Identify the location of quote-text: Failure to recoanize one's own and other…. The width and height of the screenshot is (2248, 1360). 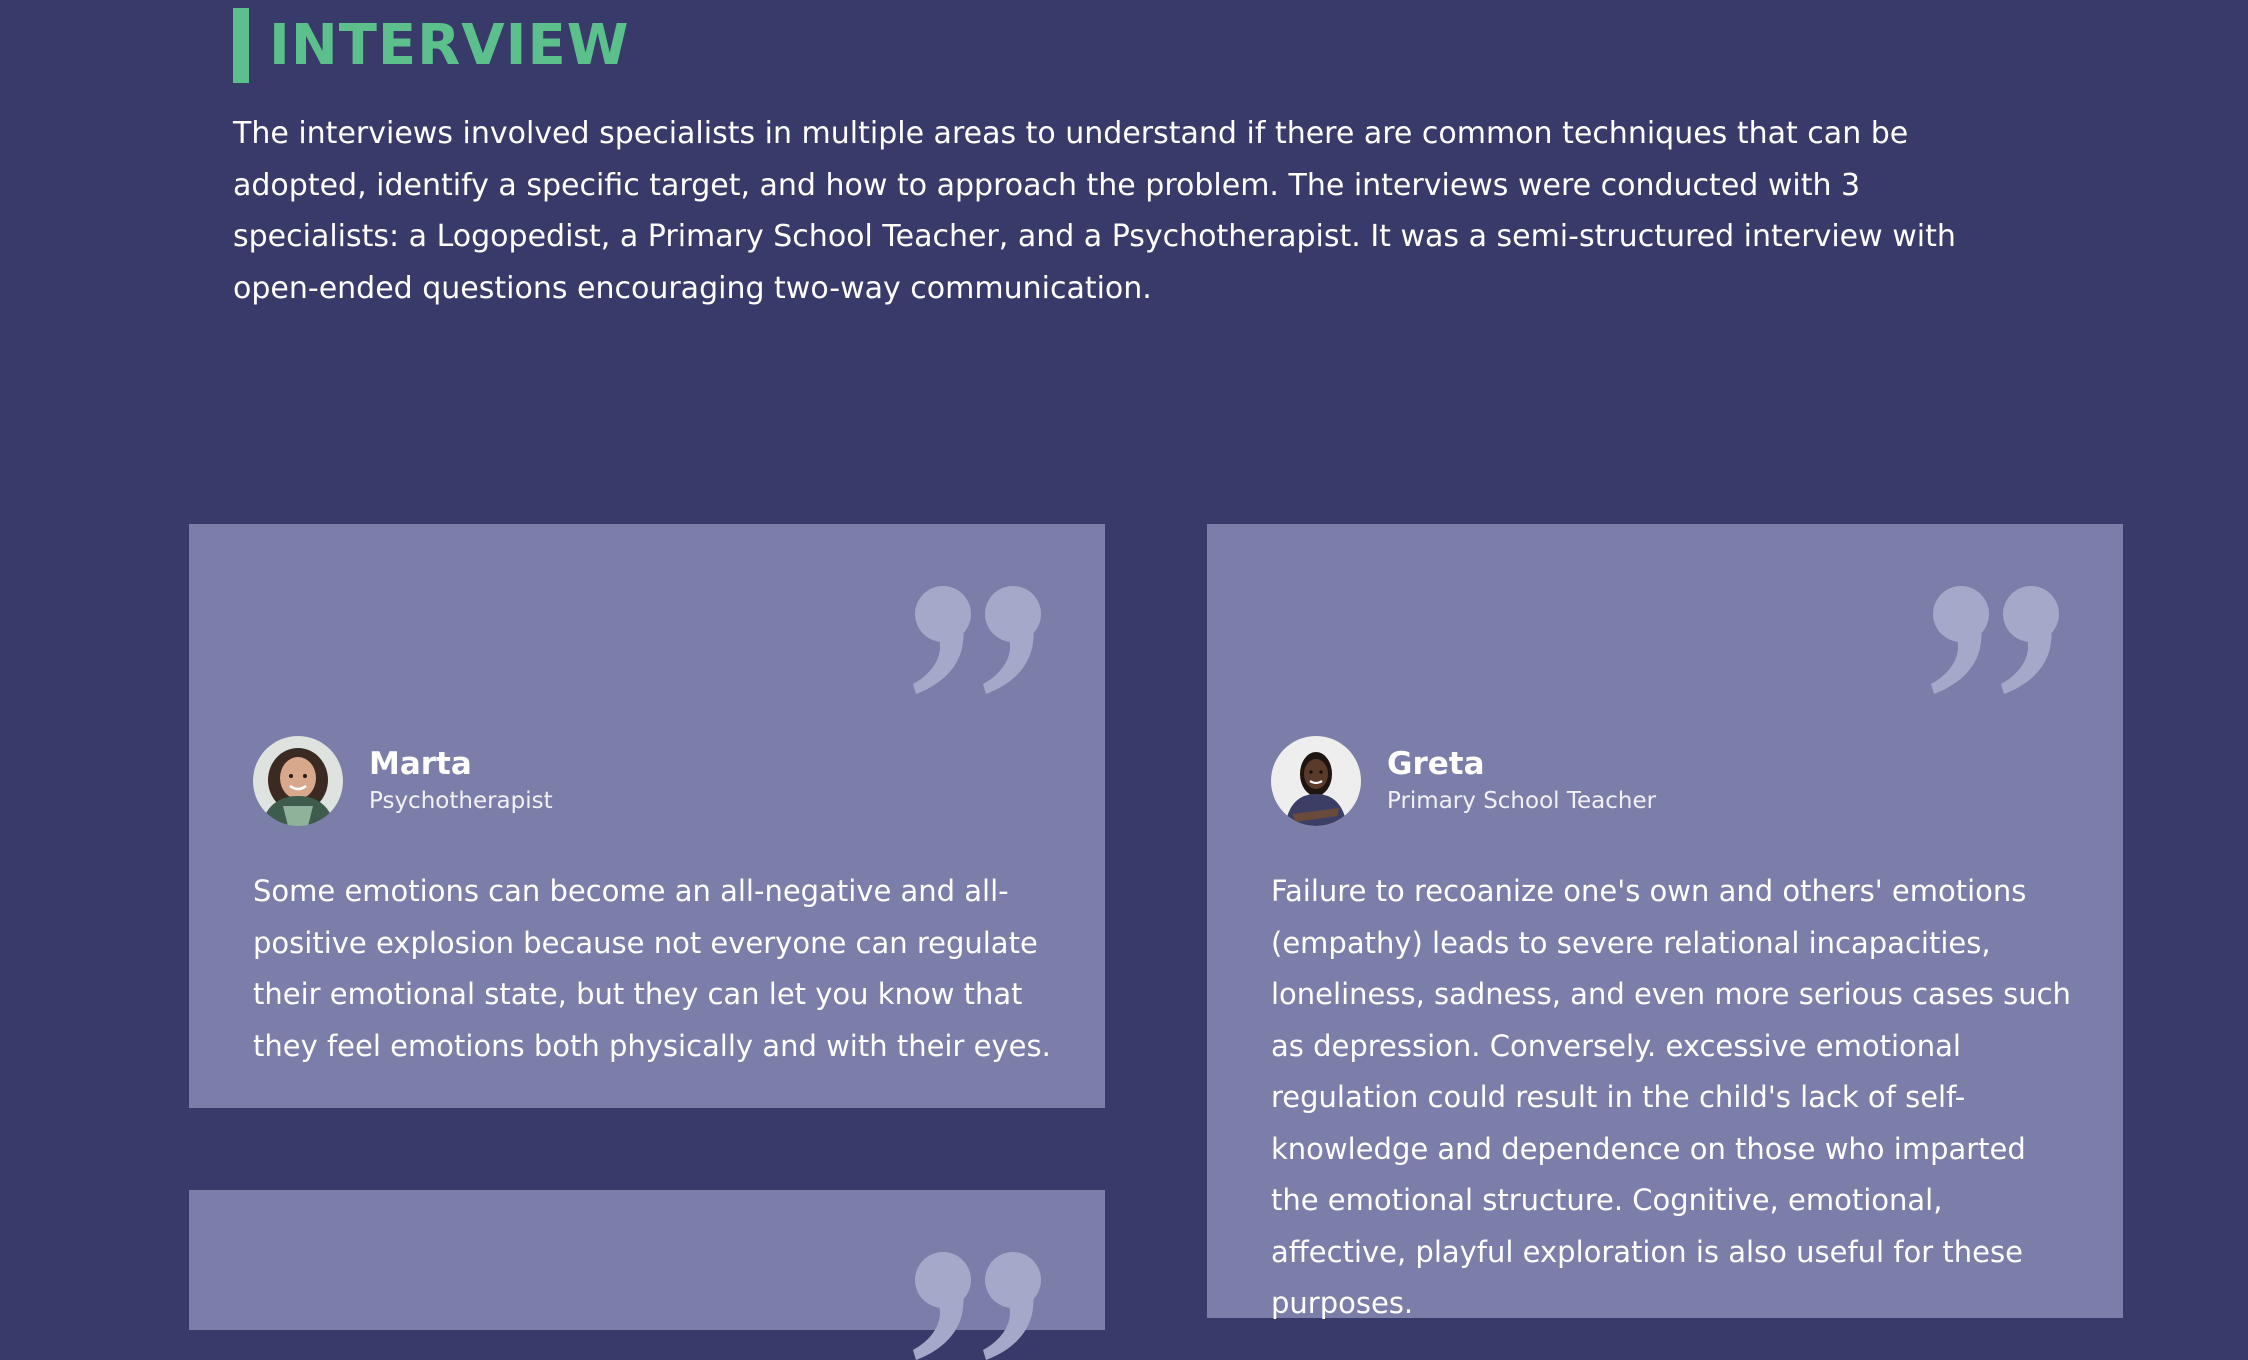
(1671, 1097).